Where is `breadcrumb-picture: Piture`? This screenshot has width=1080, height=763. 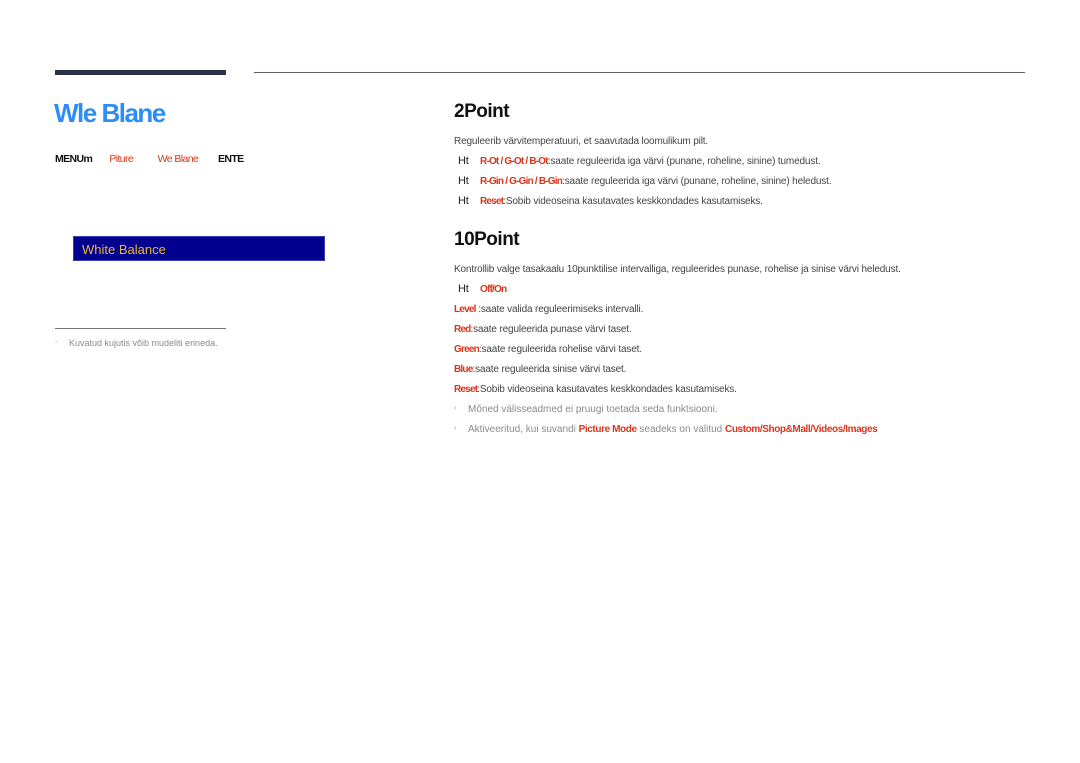
breadcrumb-picture: Piture is located at coordinates (121, 159).